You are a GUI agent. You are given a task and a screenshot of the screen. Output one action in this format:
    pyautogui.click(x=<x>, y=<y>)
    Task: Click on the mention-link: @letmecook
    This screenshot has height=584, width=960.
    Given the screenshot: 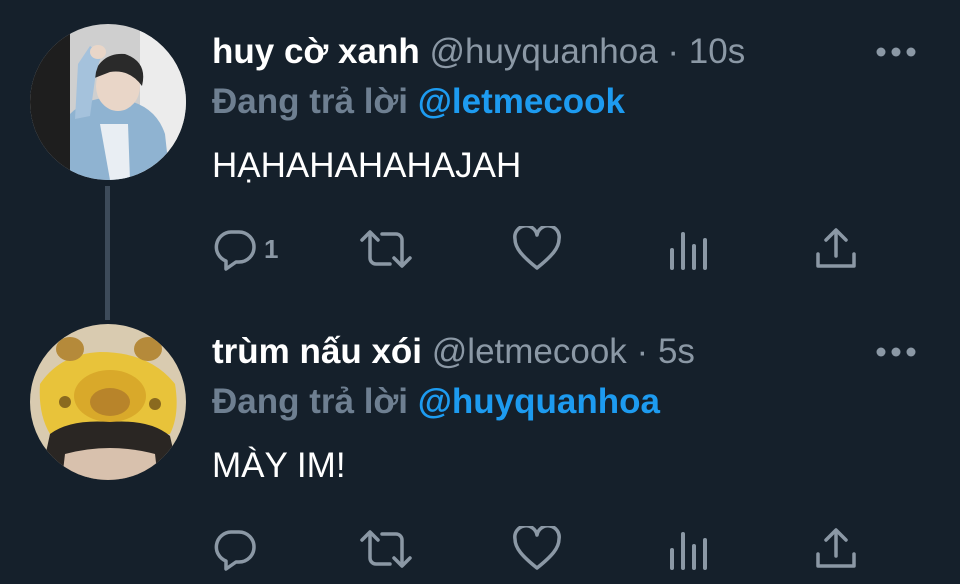 What is the action you would take?
    pyautogui.click(x=521, y=101)
    